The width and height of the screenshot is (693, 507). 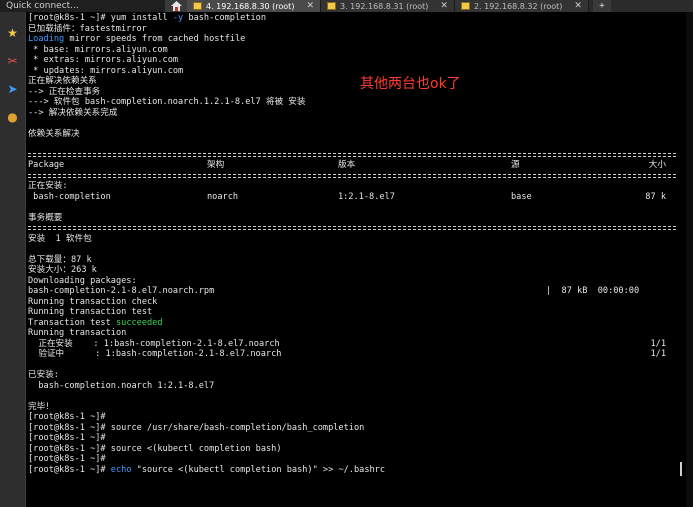 What do you see at coordinates (46, 165) in the screenshot?
I see `table-cell: Package` at bounding box center [46, 165].